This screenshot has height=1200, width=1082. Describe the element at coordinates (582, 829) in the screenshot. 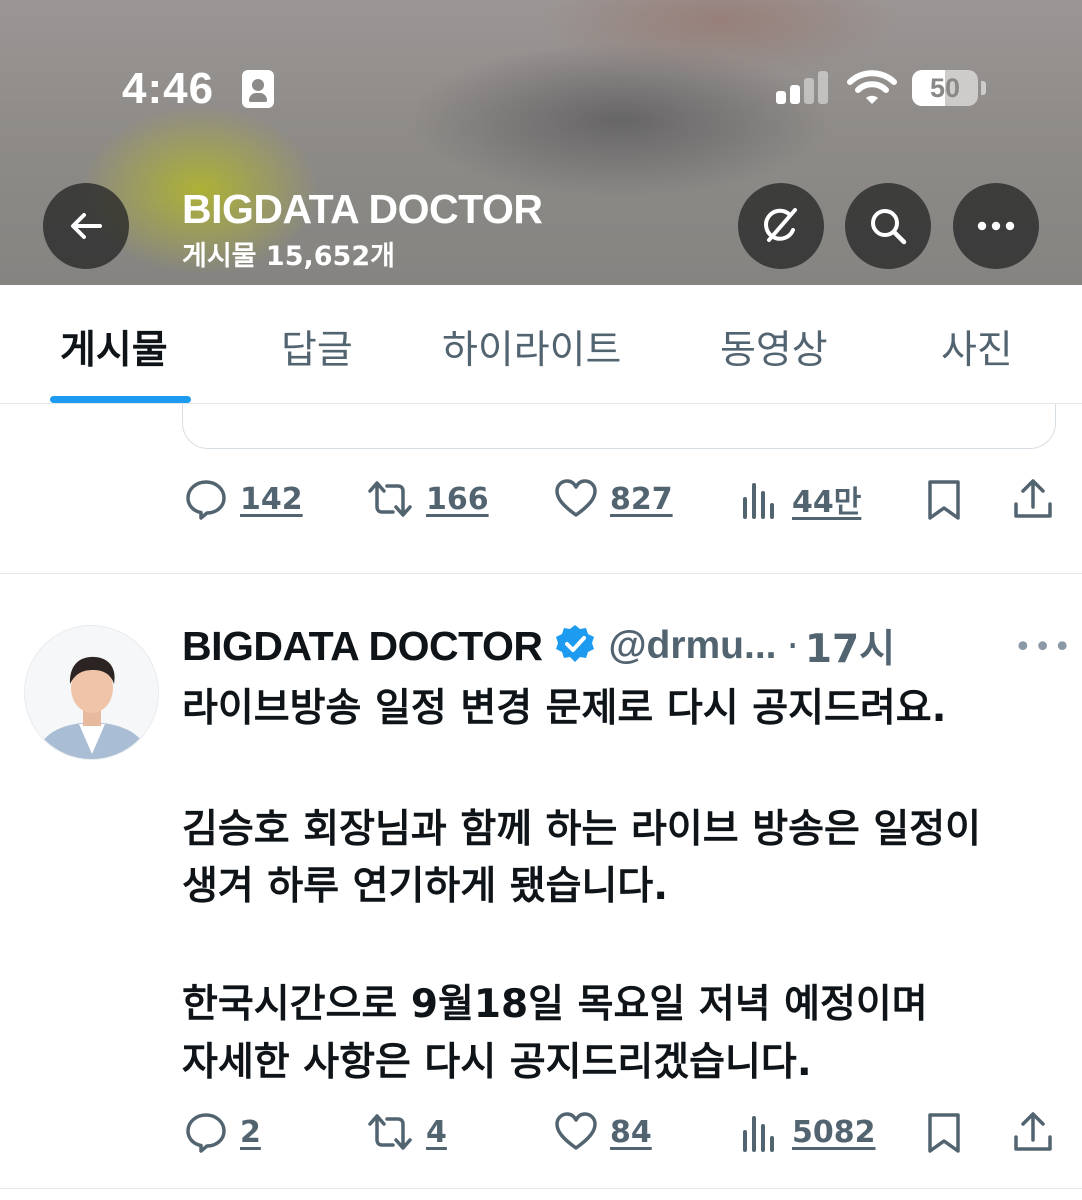

I see `tweet-text-line: 김승호 회장님과 함께 하는 라이브 방송은 일정이` at that location.